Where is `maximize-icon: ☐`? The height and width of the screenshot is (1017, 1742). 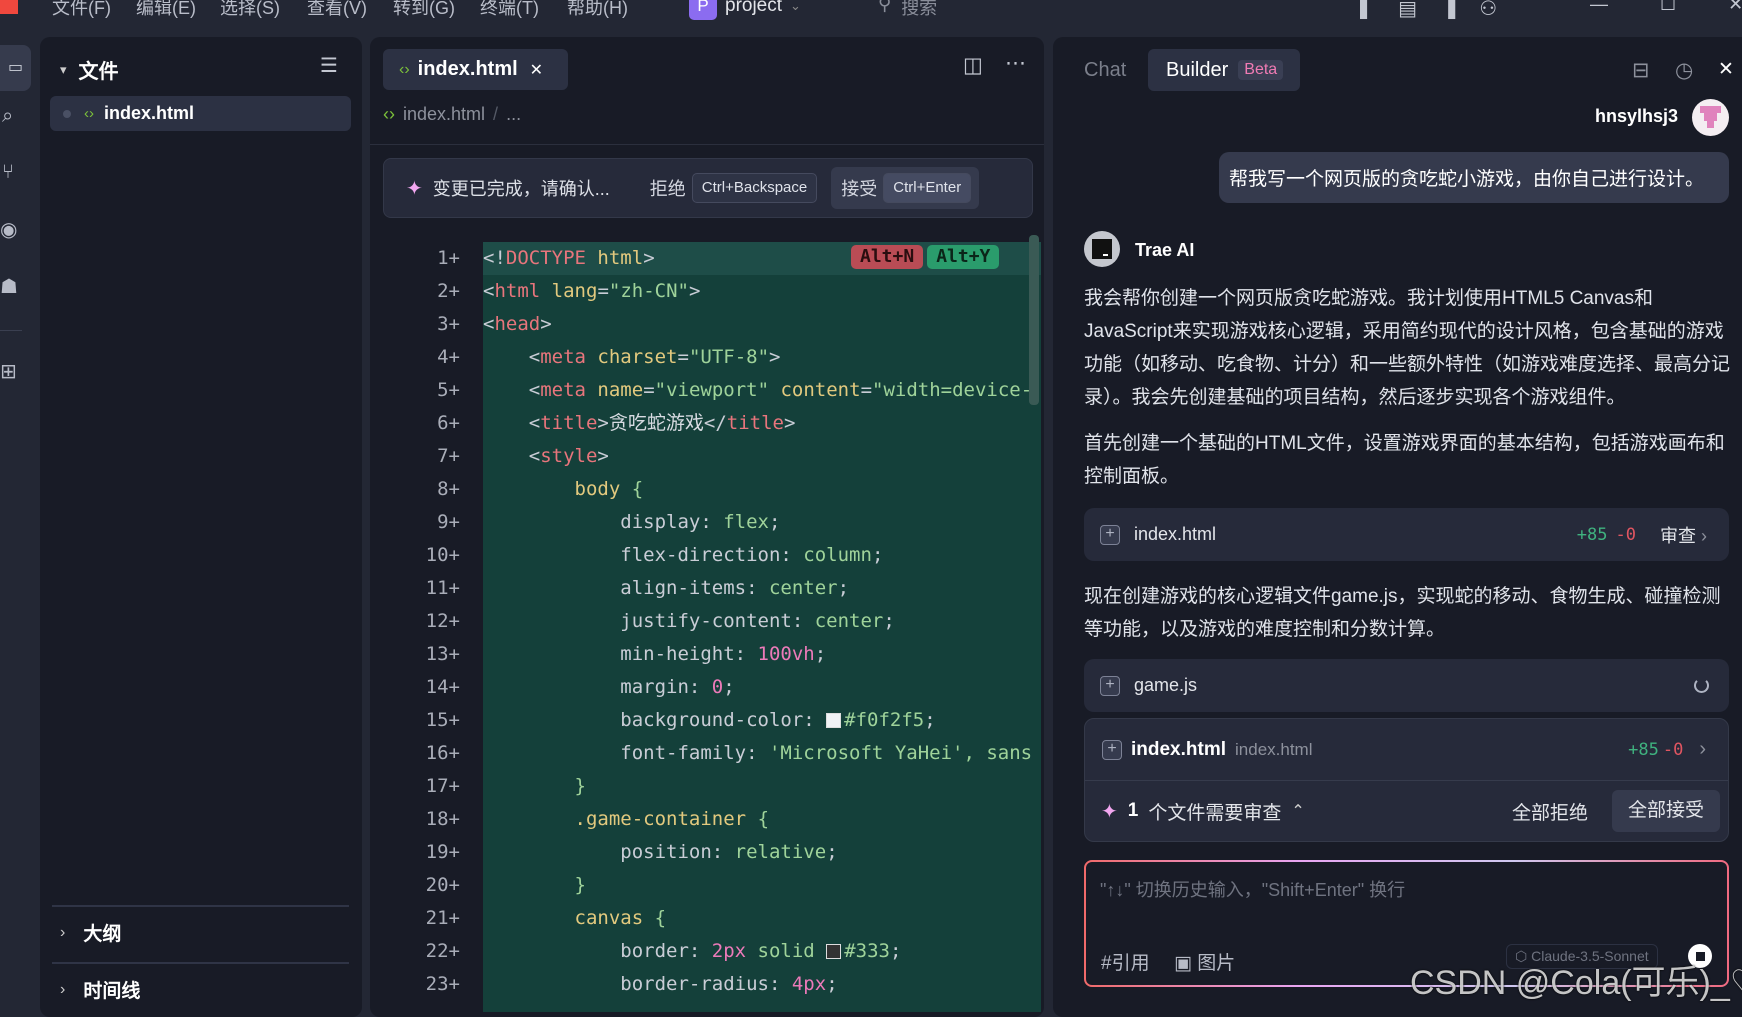 maximize-icon: ☐ is located at coordinates (1668, 7).